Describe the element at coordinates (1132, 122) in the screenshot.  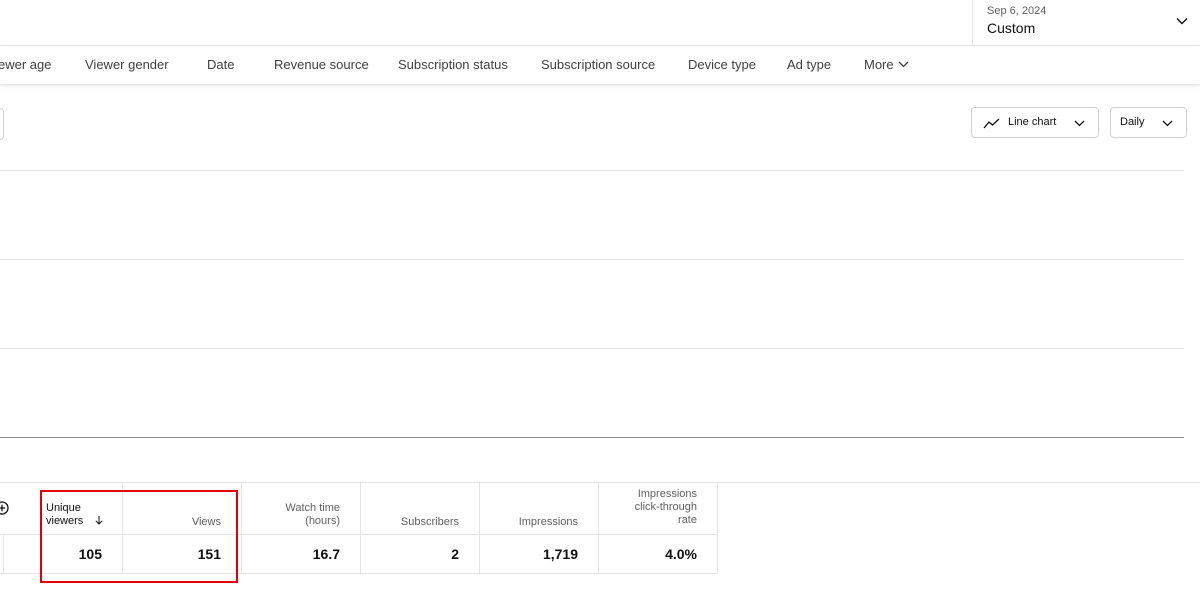
I see `period-label: Daily` at that location.